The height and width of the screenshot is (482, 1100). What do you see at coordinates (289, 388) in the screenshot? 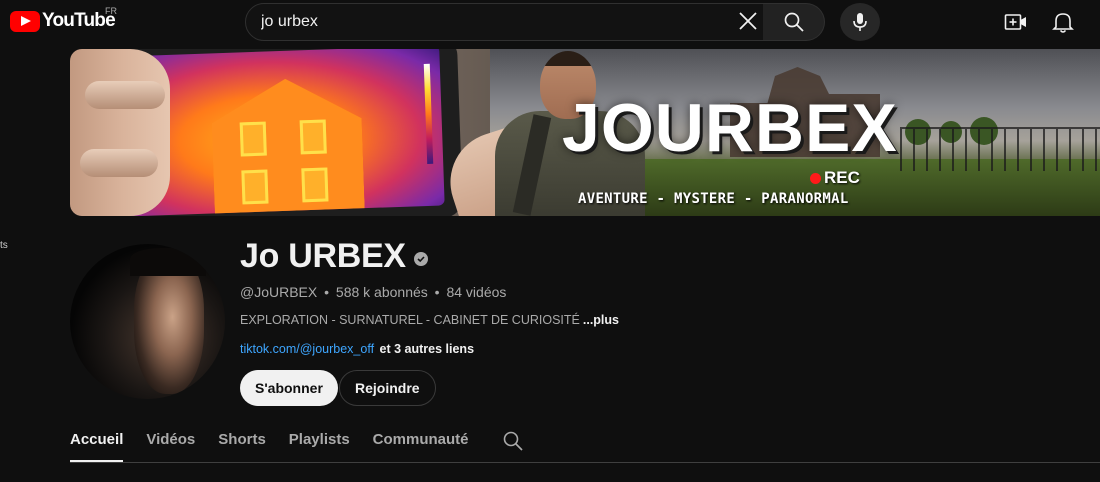
I see `subscribe-button: S'abonner` at bounding box center [289, 388].